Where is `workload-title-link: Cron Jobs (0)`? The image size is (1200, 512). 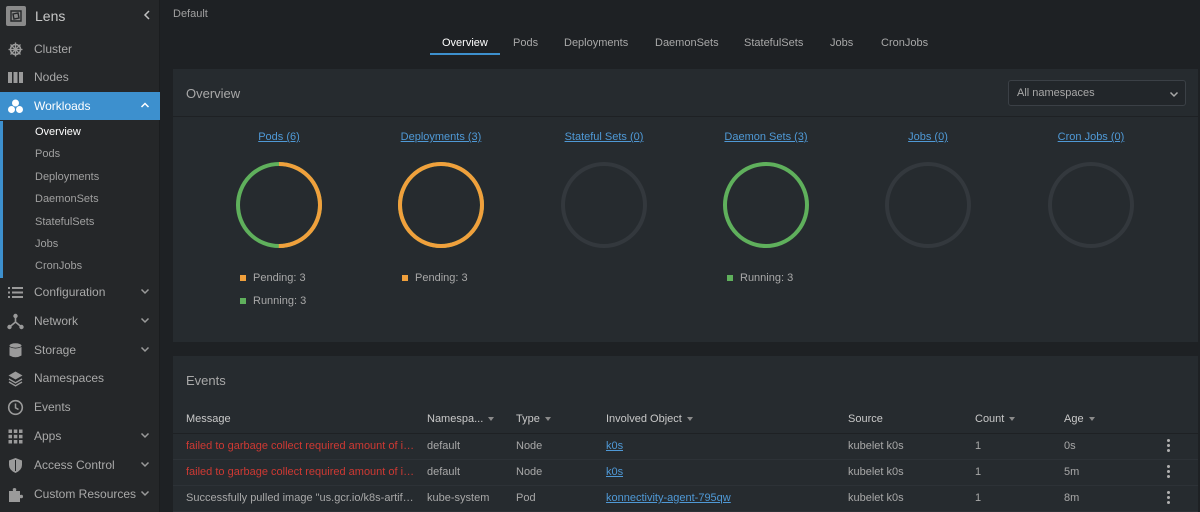
workload-title-link: Cron Jobs (0) is located at coordinates (1091, 137).